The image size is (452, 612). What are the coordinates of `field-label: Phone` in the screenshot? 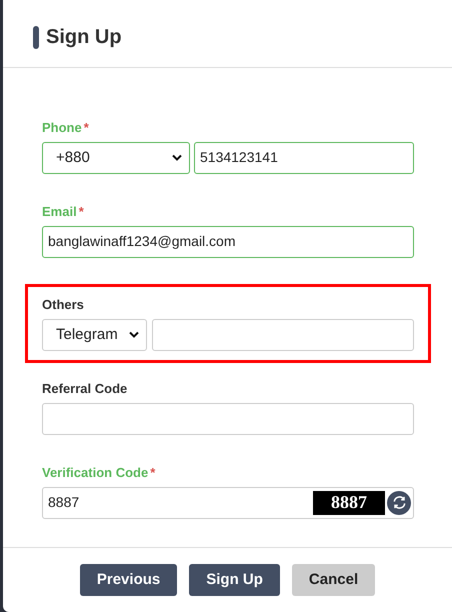 It's located at (62, 127).